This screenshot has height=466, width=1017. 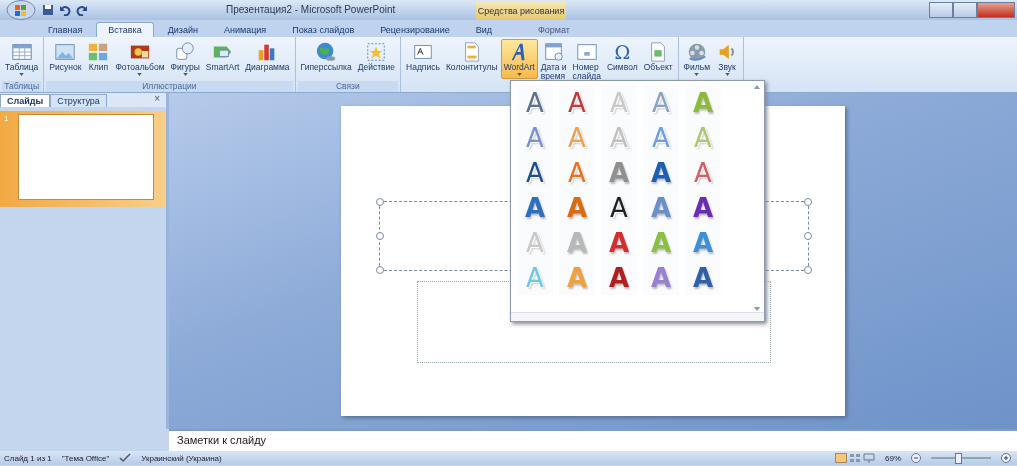 I want to click on ribbon-button: Фигуры, so click(x=185, y=59).